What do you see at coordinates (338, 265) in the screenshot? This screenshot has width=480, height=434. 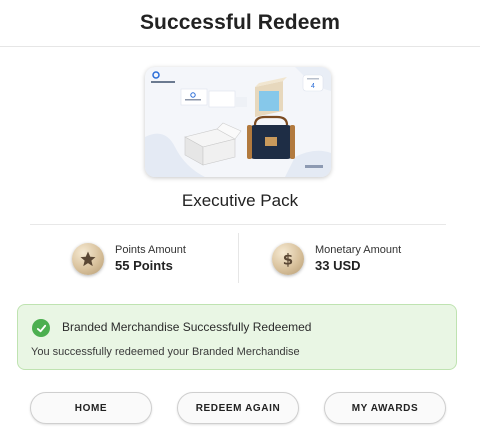 I see `monetary-amount-value: 33 USD` at bounding box center [338, 265].